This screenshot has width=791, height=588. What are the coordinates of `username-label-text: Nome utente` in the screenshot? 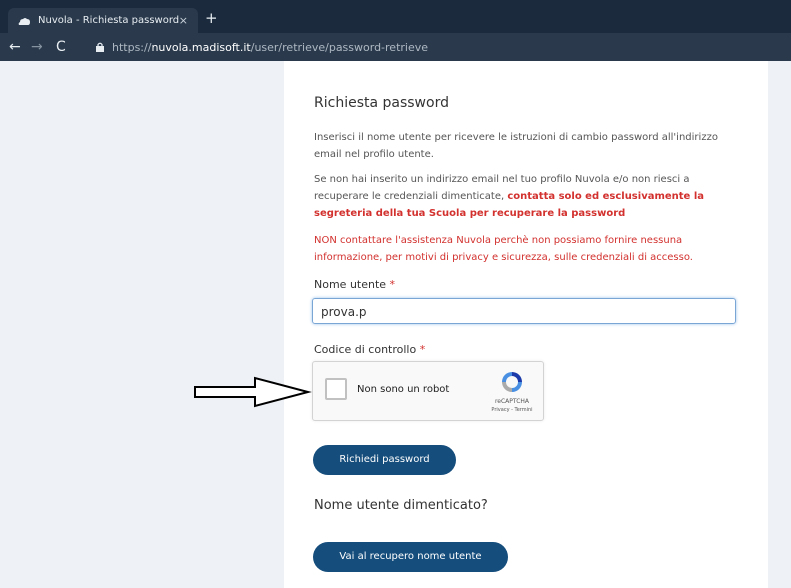 It's located at (350, 284).